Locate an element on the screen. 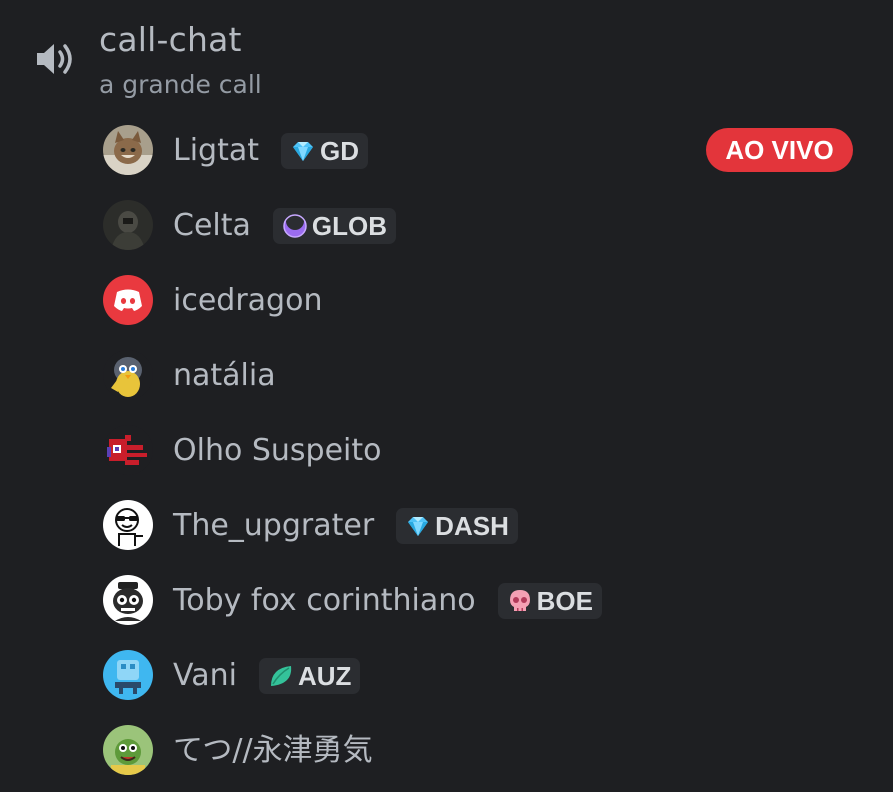 This screenshot has height=792, width=893. skull-icon is located at coordinates (519, 600).